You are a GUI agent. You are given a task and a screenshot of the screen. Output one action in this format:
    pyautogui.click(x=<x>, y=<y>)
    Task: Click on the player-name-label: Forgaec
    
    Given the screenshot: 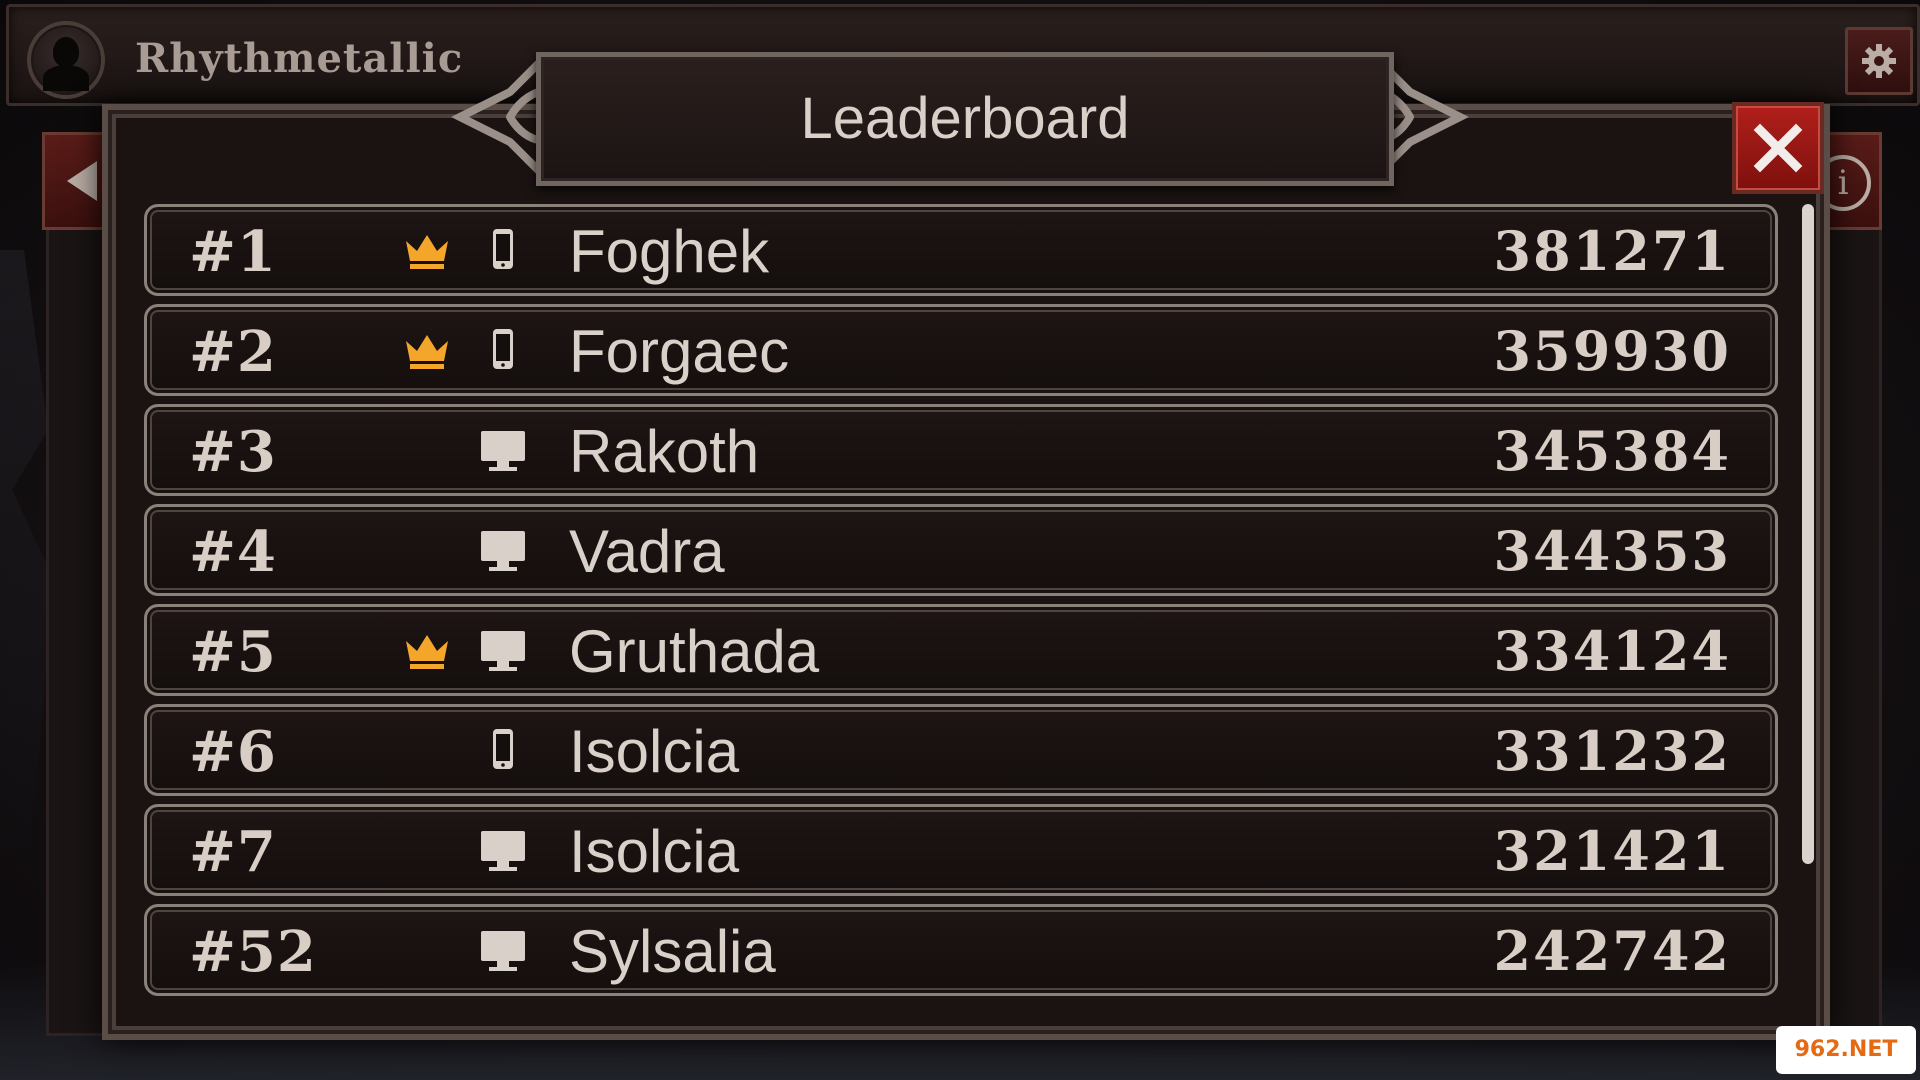 What is the action you would take?
    pyautogui.click(x=679, y=351)
    